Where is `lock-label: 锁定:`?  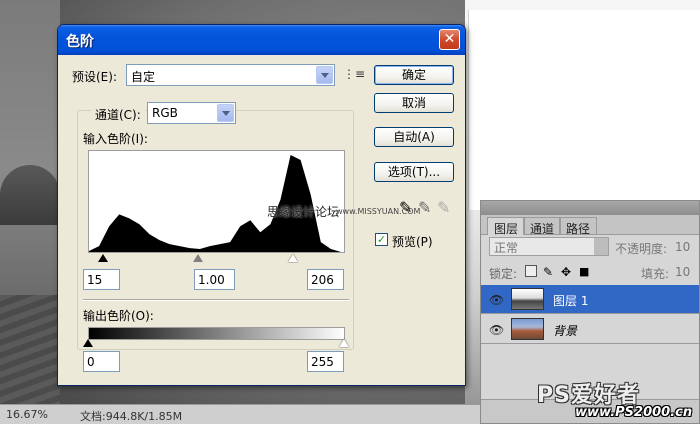 lock-label: 锁定: is located at coordinates (503, 274).